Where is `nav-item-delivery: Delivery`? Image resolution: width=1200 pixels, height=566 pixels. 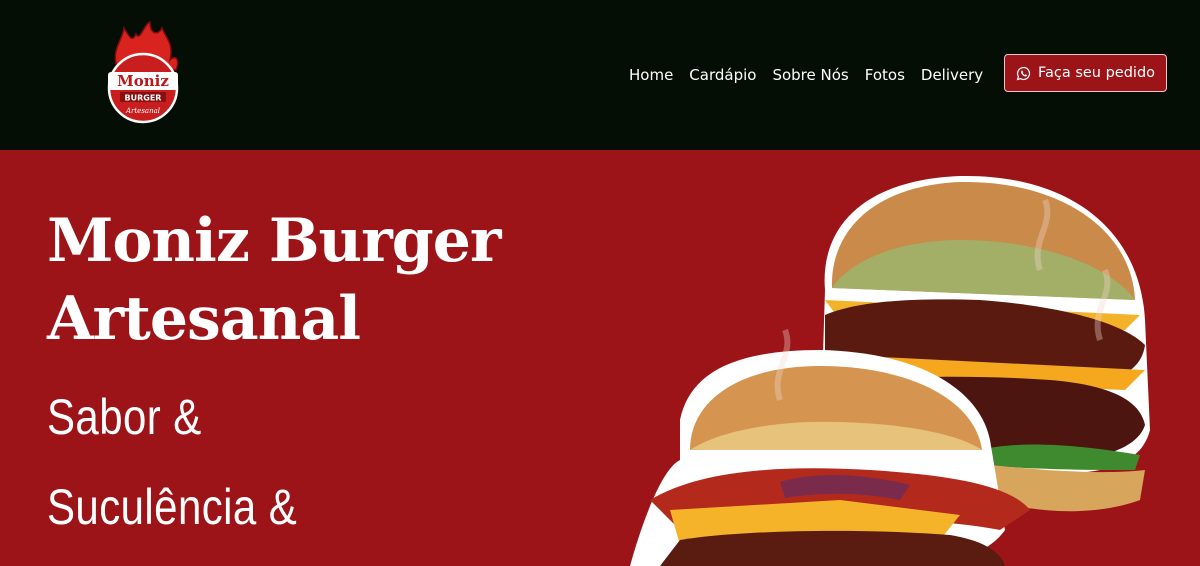 nav-item-delivery: Delivery is located at coordinates (952, 75).